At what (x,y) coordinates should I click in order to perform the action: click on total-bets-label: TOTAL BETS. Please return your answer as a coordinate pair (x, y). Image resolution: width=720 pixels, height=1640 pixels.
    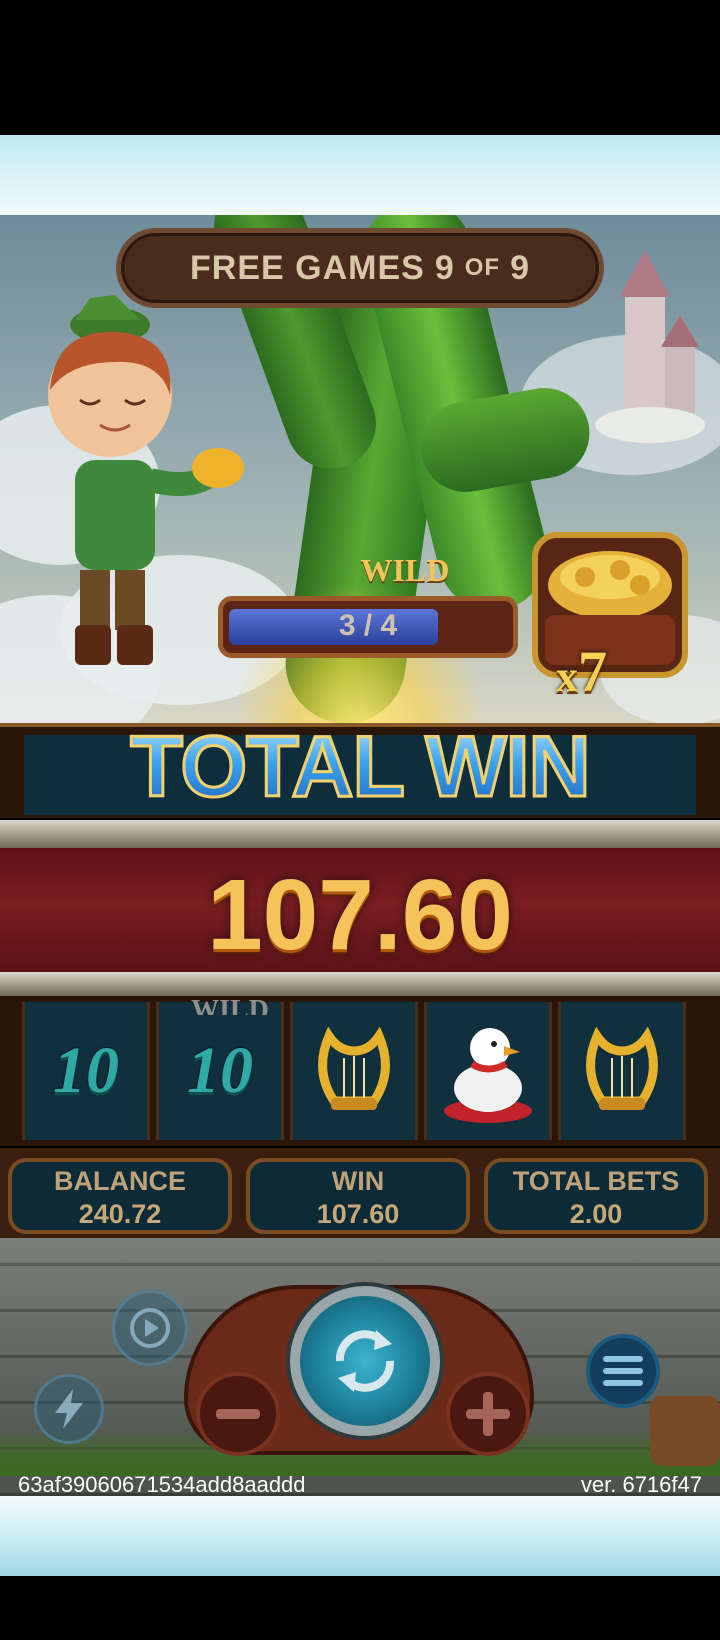
    Looking at the image, I should click on (596, 1181).